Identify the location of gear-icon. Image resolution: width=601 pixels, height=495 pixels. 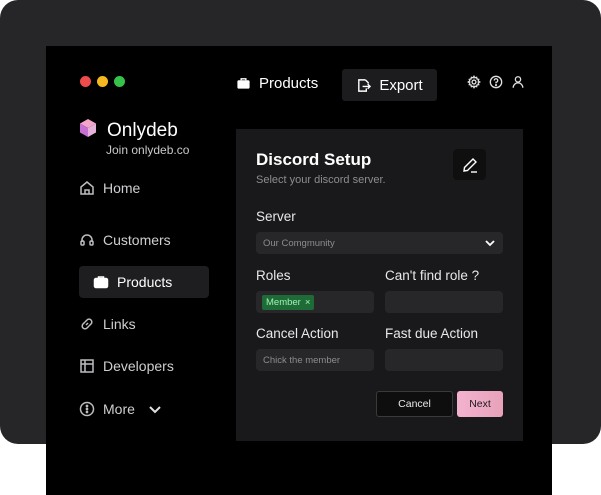
(474, 82).